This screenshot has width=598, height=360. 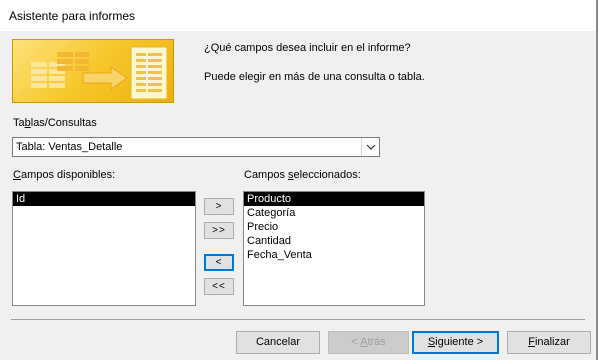 I want to click on tables-combobox-value: Tabla: Ventas_Detalle, so click(x=69, y=147).